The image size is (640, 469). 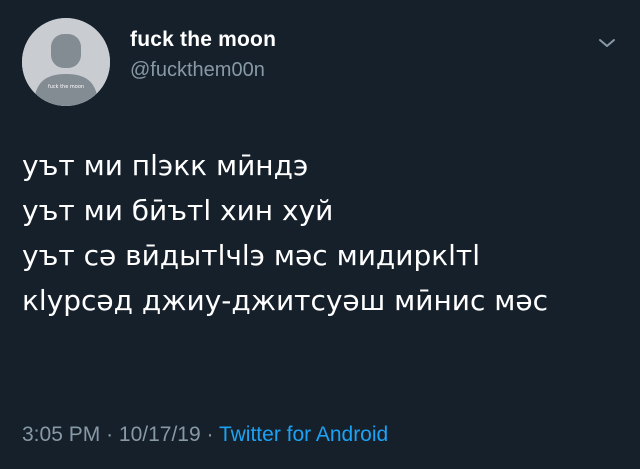 What do you see at coordinates (178, 210) in the screenshot?
I see `tweet-body-line: уът ми бӣътӏ хин хуй` at bounding box center [178, 210].